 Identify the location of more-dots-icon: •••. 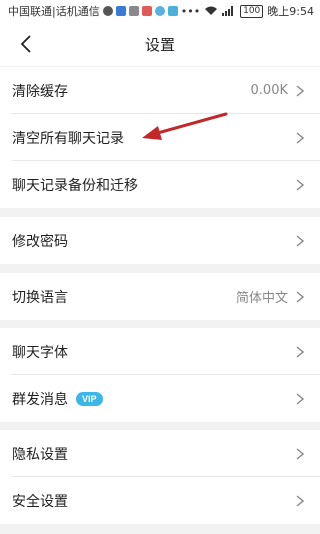
(190, 11).